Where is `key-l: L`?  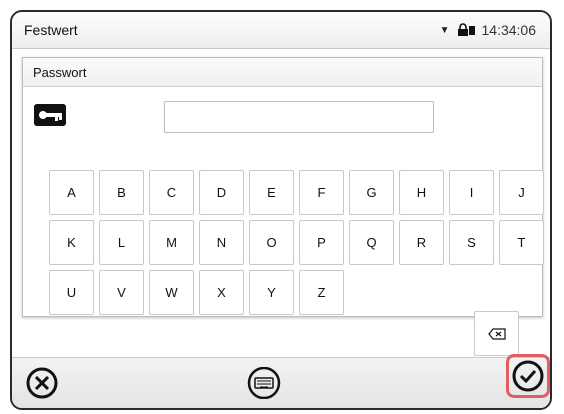
key-l: L is located at coordinates (121, 242).